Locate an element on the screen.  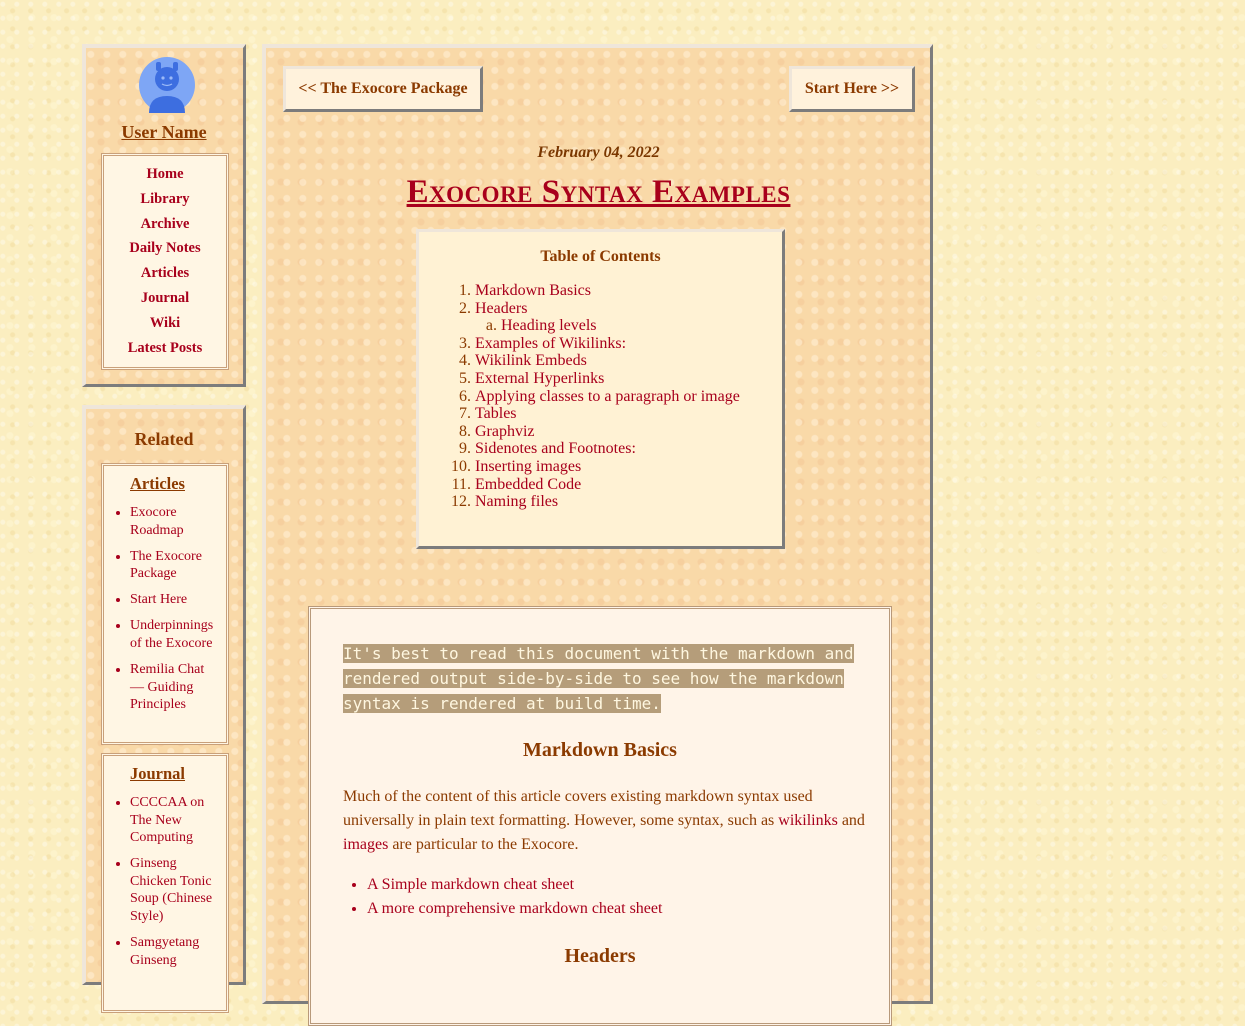
nav-journal-link: Journal is located at coordinates (165, 298).